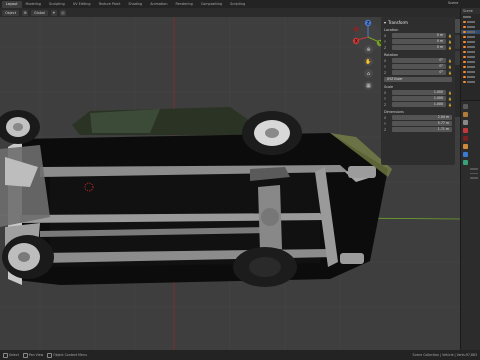  What do you see at coordinates (57, 4) in the screenshot?
I see `tab-sculpting: Sculpting` at bounding box center [57, 4].